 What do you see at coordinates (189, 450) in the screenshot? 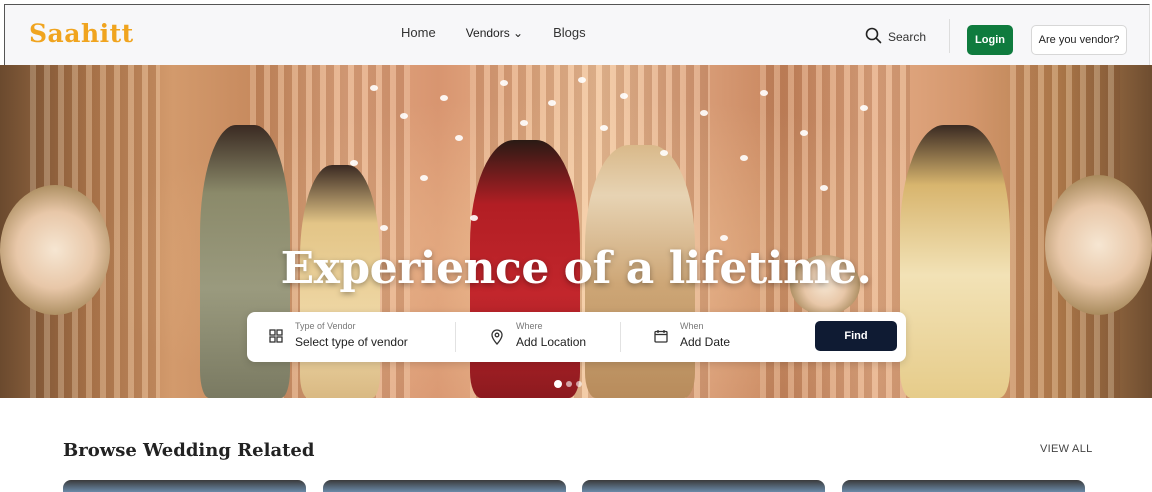
I see `section-title: Browse Wedding Related` at bounding box center [189, 450].